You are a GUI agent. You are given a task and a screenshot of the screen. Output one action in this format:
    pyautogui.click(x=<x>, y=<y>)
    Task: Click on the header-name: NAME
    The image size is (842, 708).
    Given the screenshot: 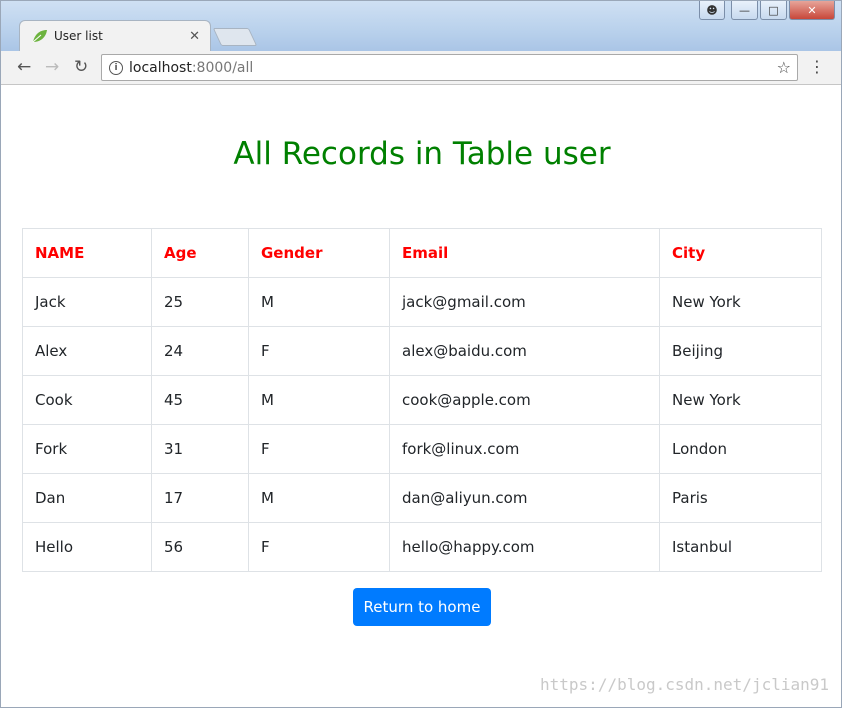 What is the action you would take?
    pyautogui.click(x=87, y=253)
    